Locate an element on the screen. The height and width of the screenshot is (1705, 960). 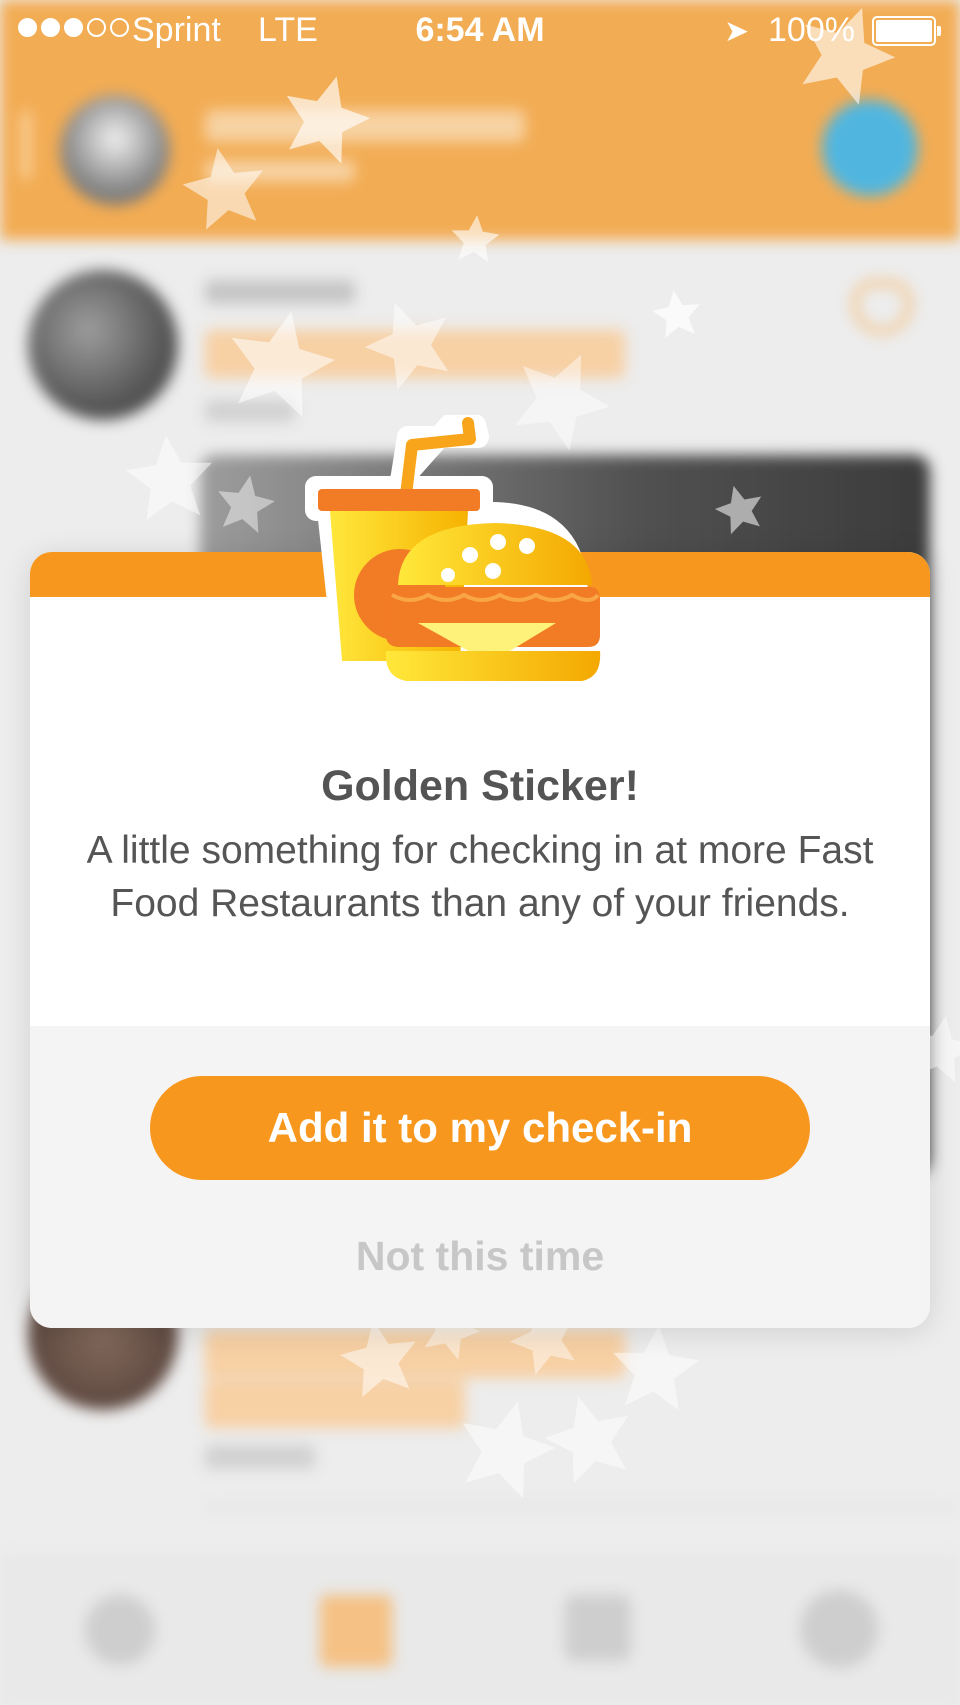
not-this-time-button: Not this time is located at coordinates (480, 1256).